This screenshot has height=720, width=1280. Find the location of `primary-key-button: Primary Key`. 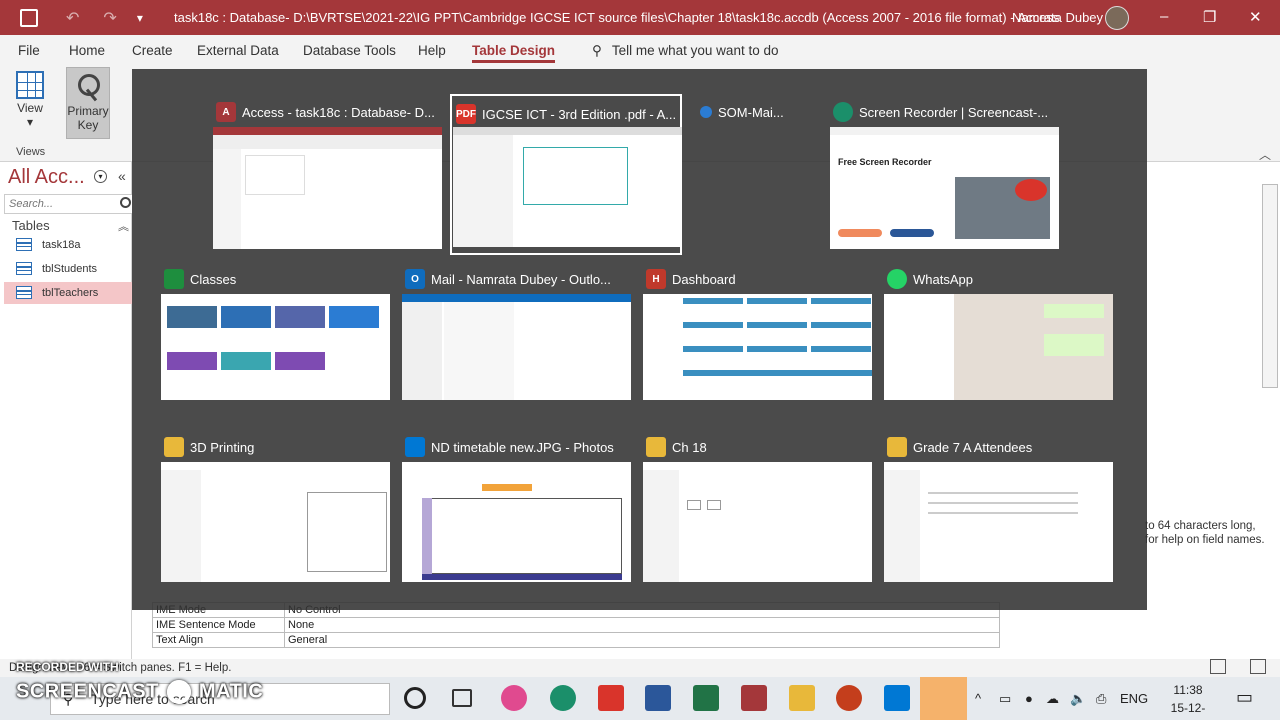

primary-key-button: Primary Key is located at coordinates (88, 103).